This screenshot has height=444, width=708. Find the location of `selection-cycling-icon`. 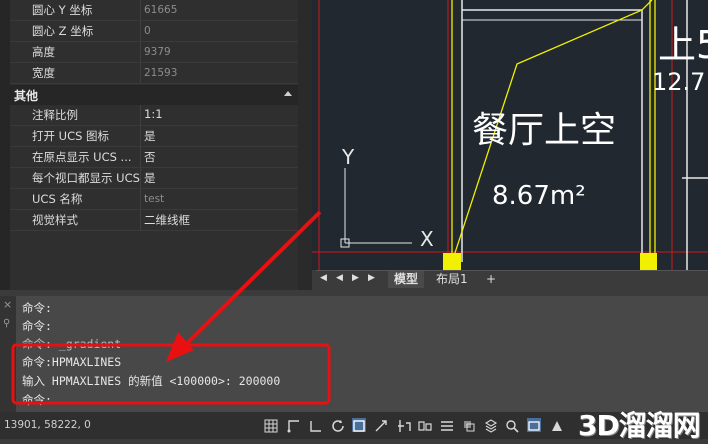

selection-cycling-icon is located at coordinates (491, 425).